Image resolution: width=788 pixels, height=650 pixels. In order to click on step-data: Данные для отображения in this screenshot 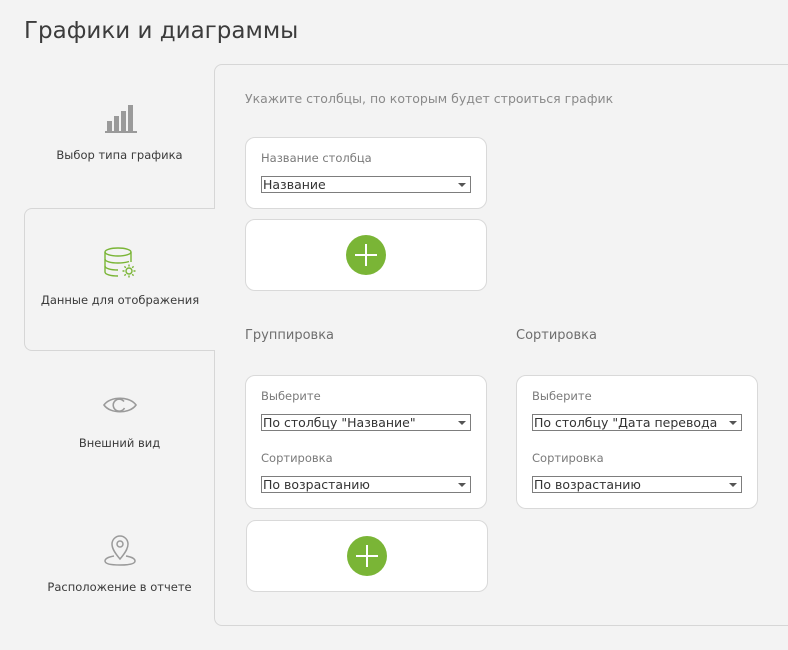, I will do `click(120, 279)`.